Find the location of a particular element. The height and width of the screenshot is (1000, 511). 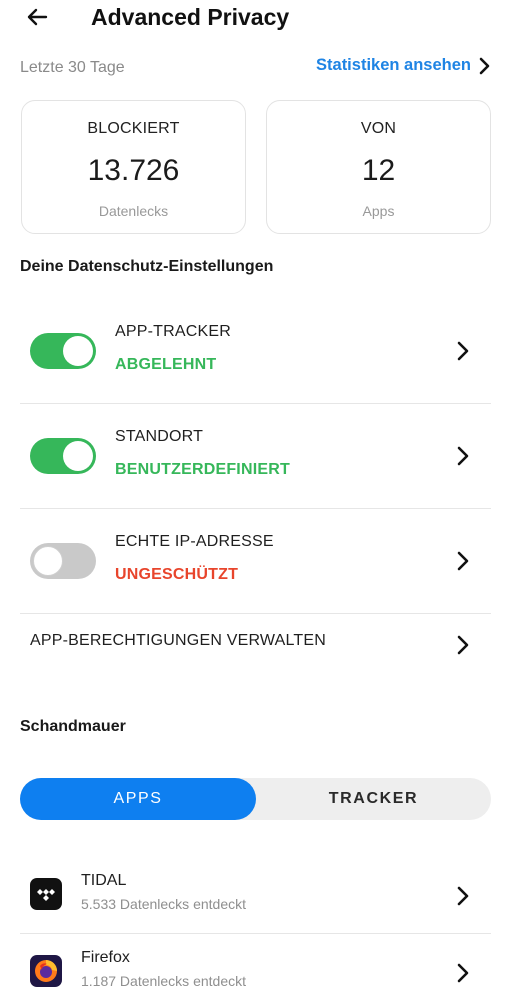

setting-status: UNGESCHÜTZT is located at coordinates (177, 574).